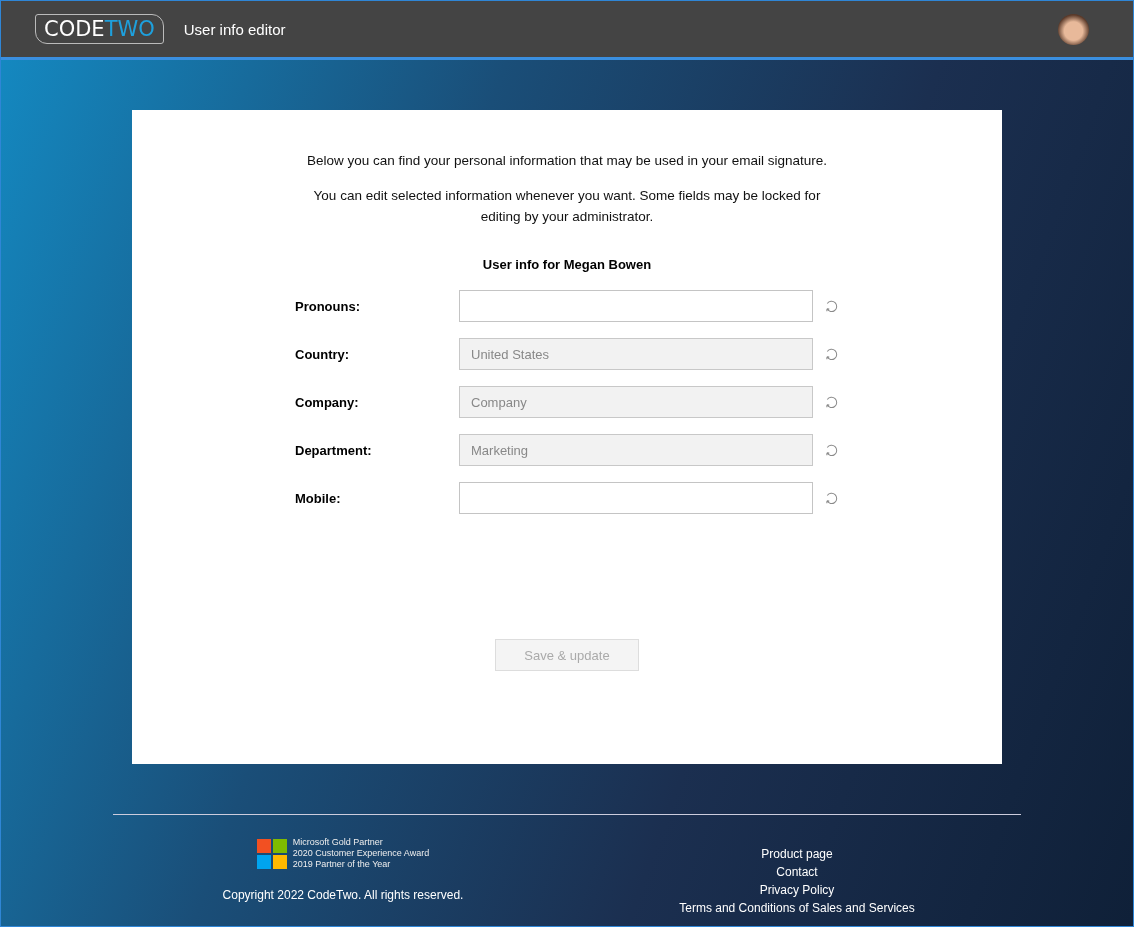  I want to click on form-heading: User info for Megan Bowen, so click(567, 264).